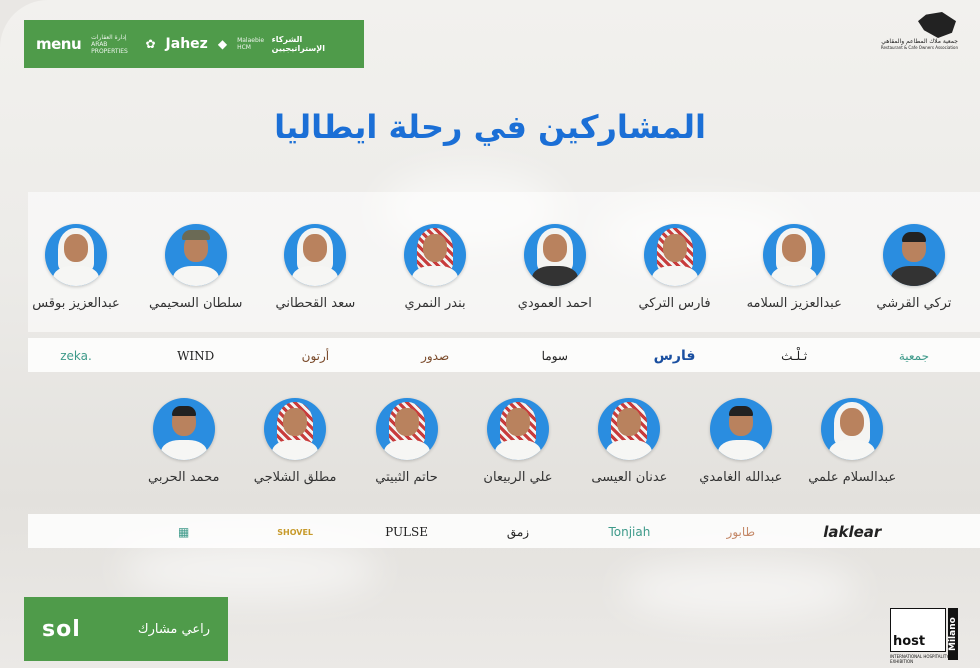  Describe the element at coordinates (315, 356) in the screenshot. I see `brand-logo: أرتون` at that location.